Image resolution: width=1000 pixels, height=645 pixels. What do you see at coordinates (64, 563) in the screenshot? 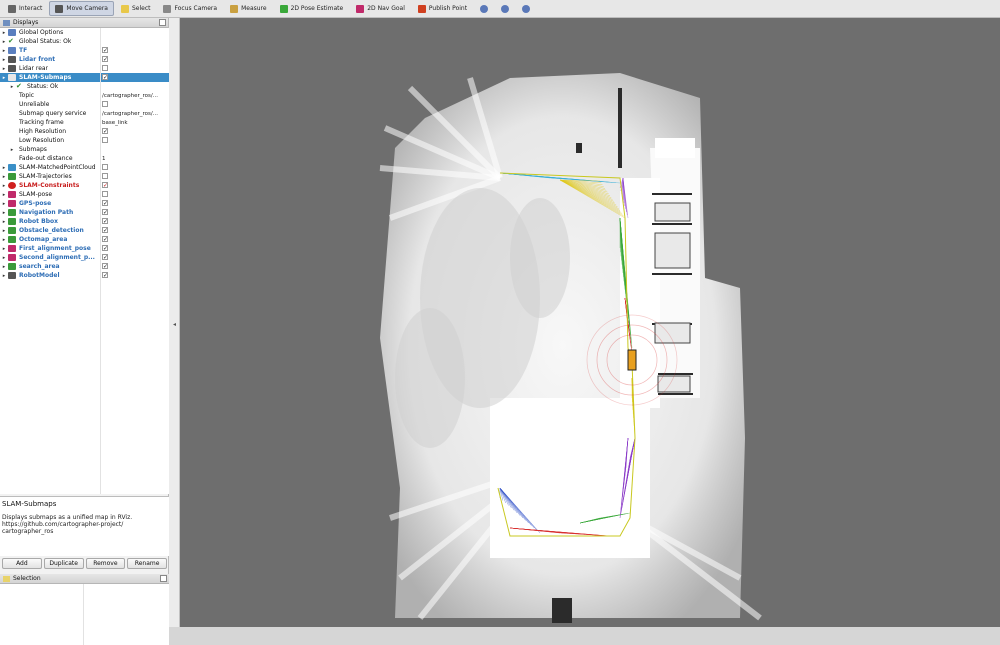
I see `duplicate-button: Duplicate` at bounding box center [64, 563].